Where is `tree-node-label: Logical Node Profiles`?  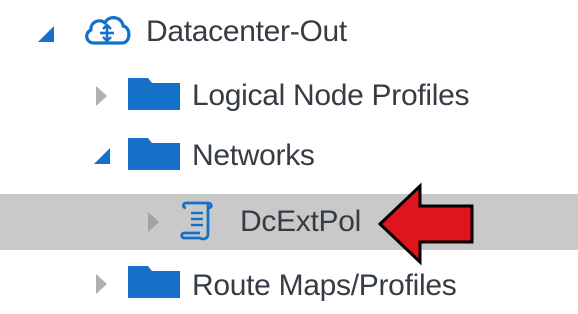 tree-node-label: Logical Node Profiles is located at coordinates (331, 95).